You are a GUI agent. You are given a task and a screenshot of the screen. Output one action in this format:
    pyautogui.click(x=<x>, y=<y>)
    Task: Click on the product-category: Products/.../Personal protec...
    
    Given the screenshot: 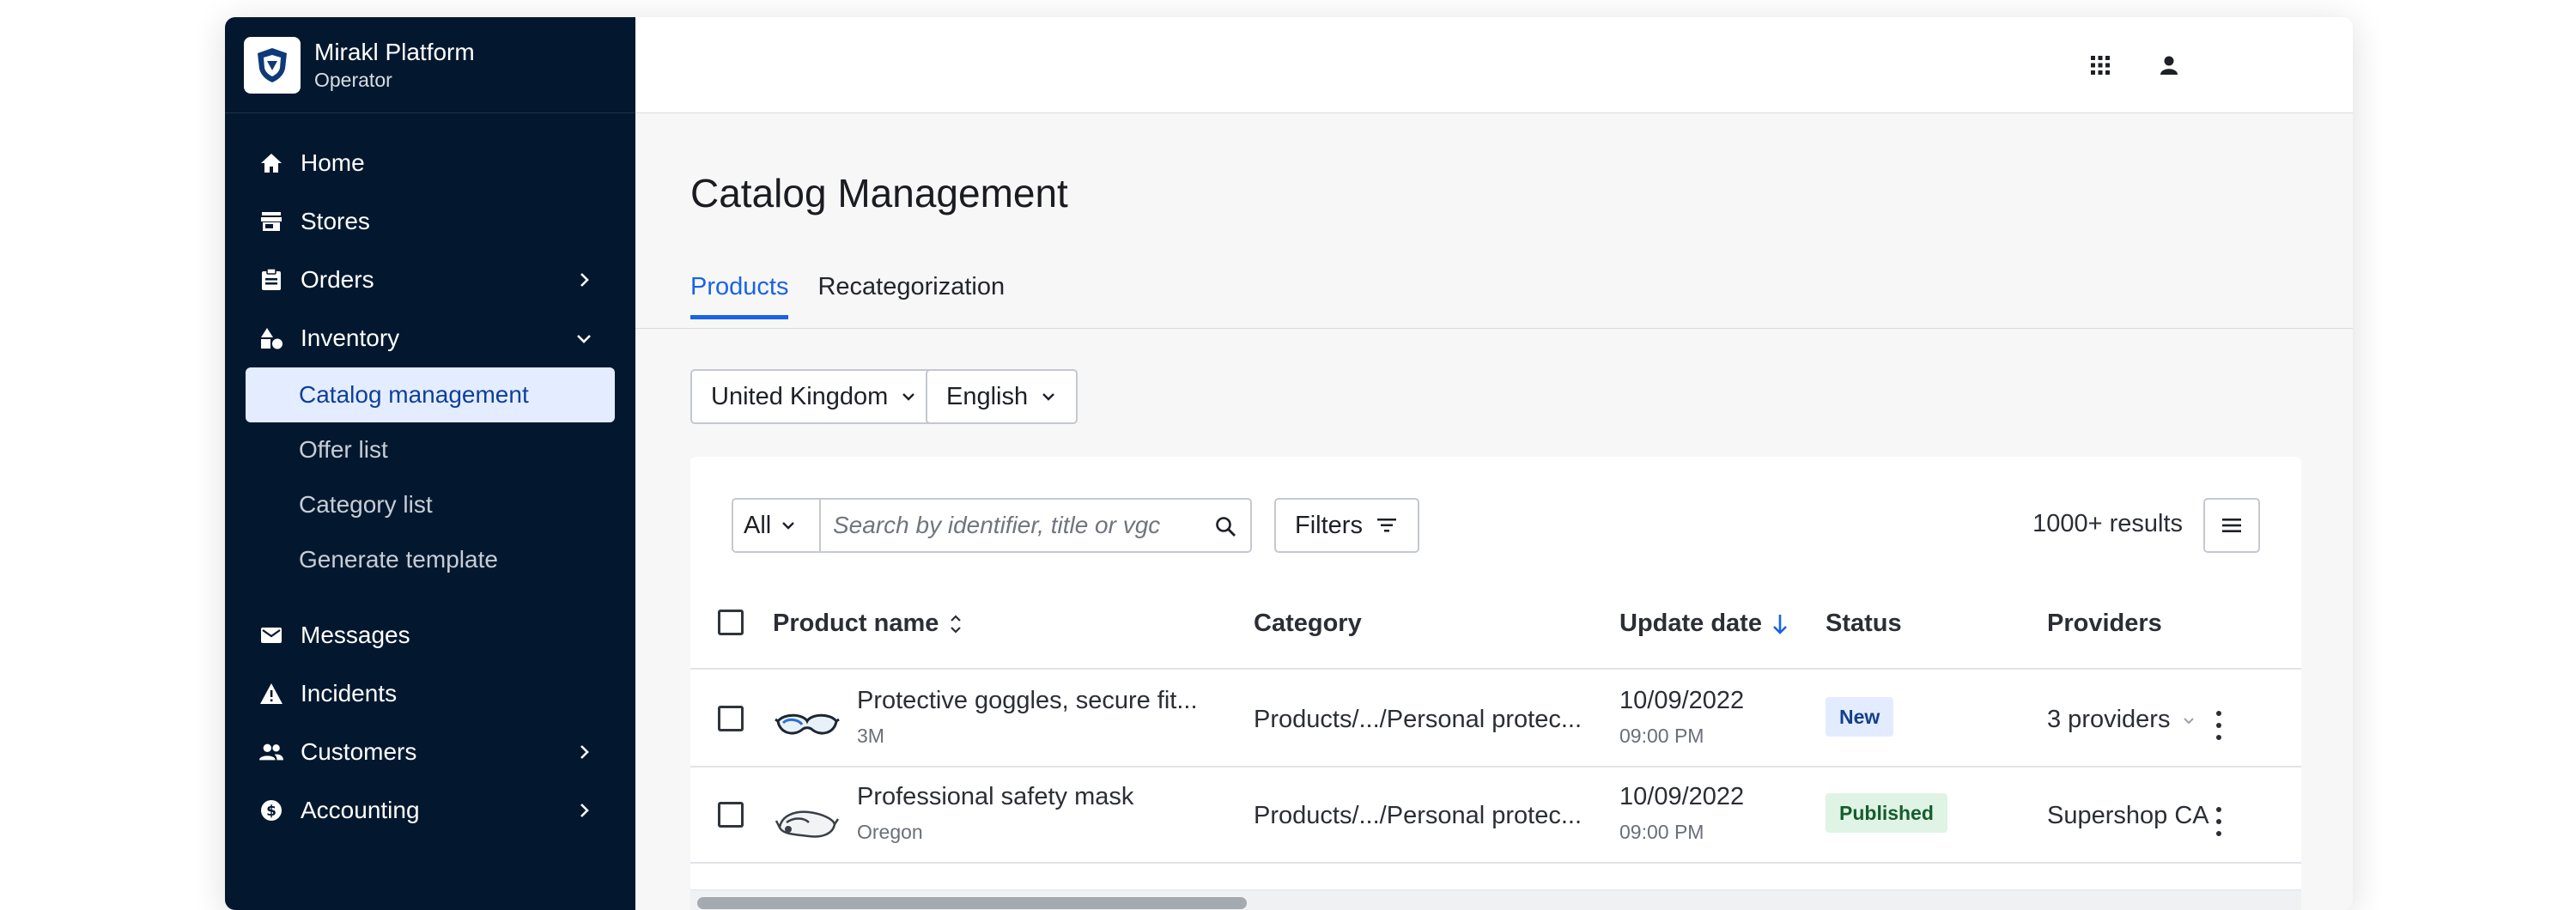 What is the action you would take?
    pyautogui.click(x=1418, y=816)
    